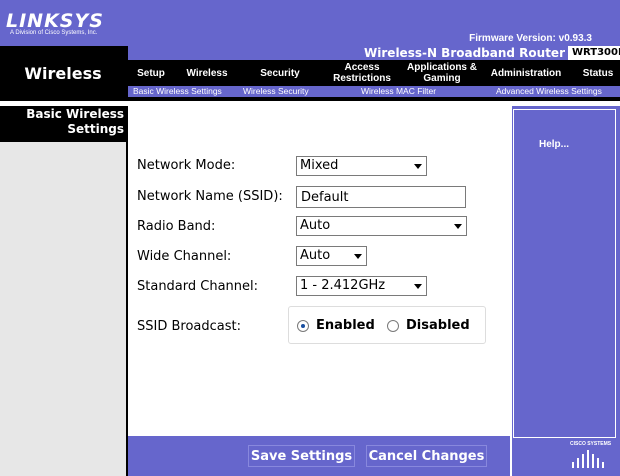 The height and width of the screenshot is (476, 620). Describe the element at coordinates (301, 456) in the screenshot. I see `save-settings-button: Save Settings` at that location.